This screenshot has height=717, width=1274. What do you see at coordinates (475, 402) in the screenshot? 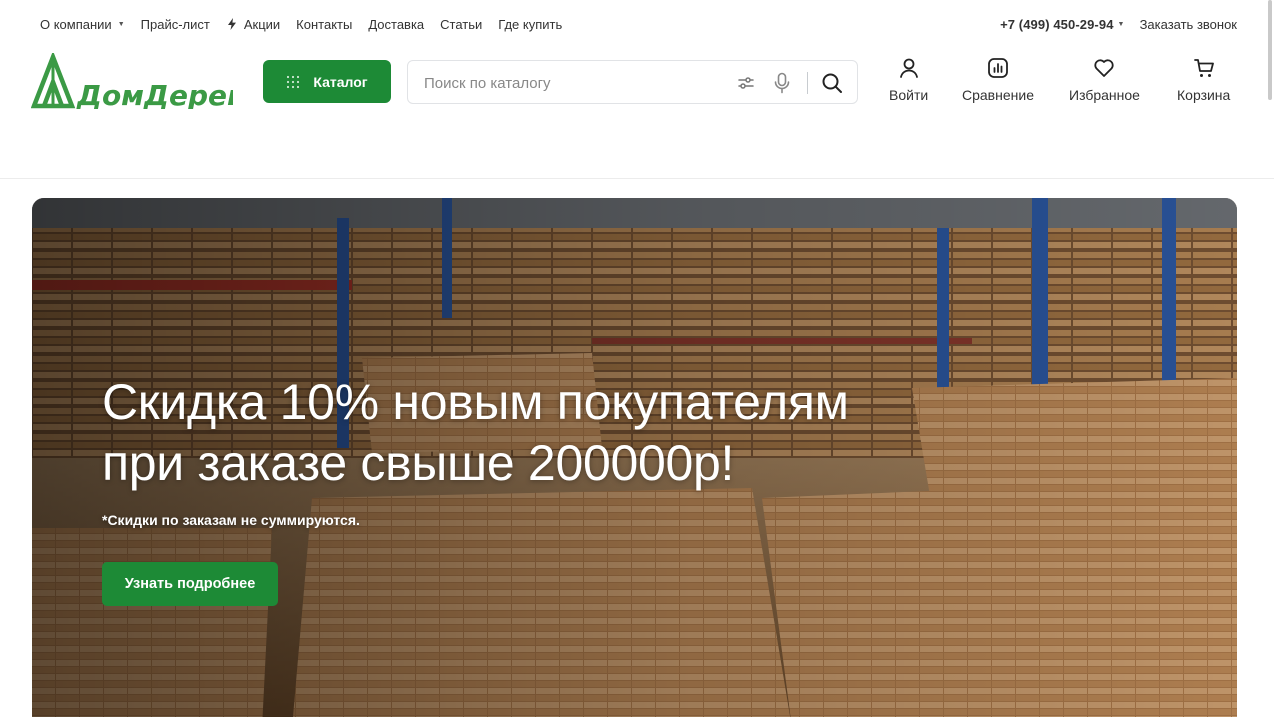
I see `hero-title-line1: Скидка 10% новым покупателям` at bounding box center [475, 402].